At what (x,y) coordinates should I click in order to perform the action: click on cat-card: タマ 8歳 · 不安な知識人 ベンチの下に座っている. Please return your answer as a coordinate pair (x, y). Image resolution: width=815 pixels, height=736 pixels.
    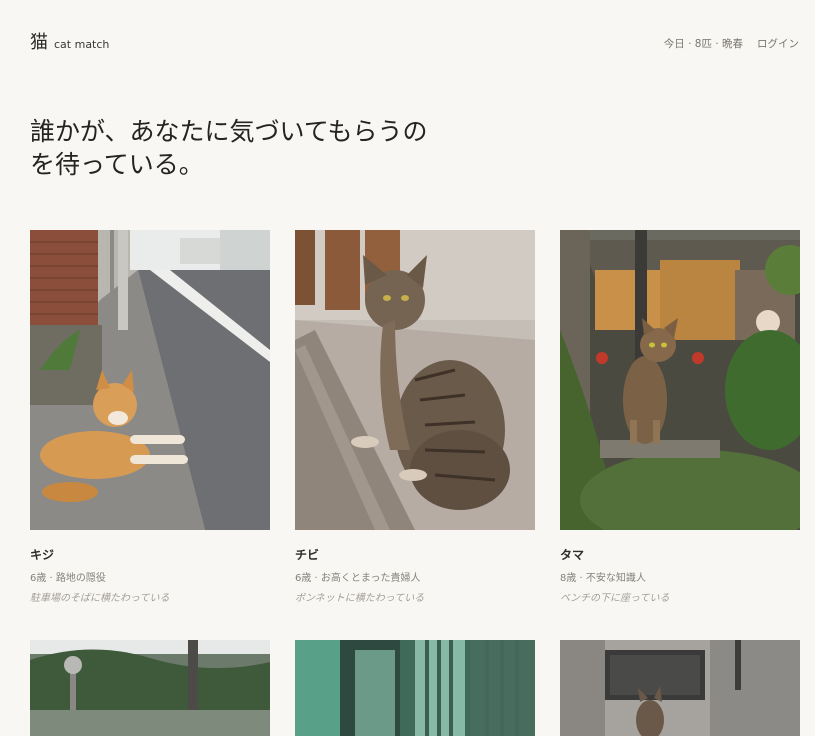
    Looking at the image, I should click on (680, 417).